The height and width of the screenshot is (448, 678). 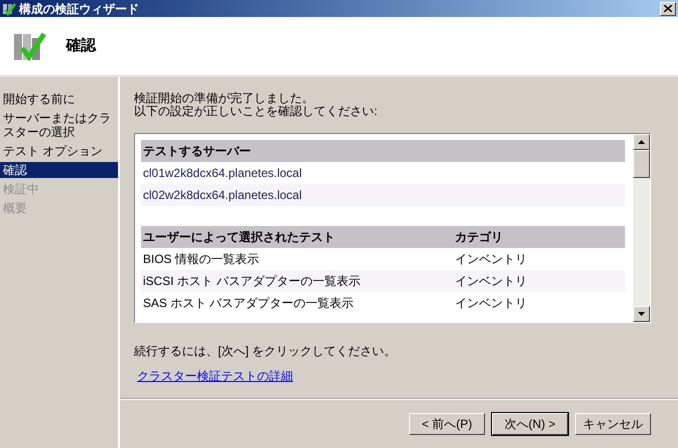 I want to click on instruction-text: 続行するには、[次へ] をクリックしてください。, so click(x=266, y=351).